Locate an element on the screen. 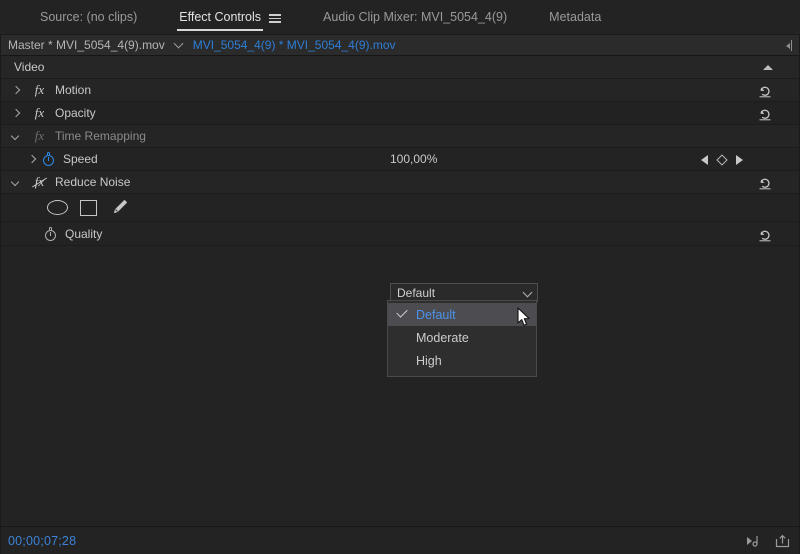 The image size is (800, 554). ellipse-mask-icon is located at coordinates (57, 207).